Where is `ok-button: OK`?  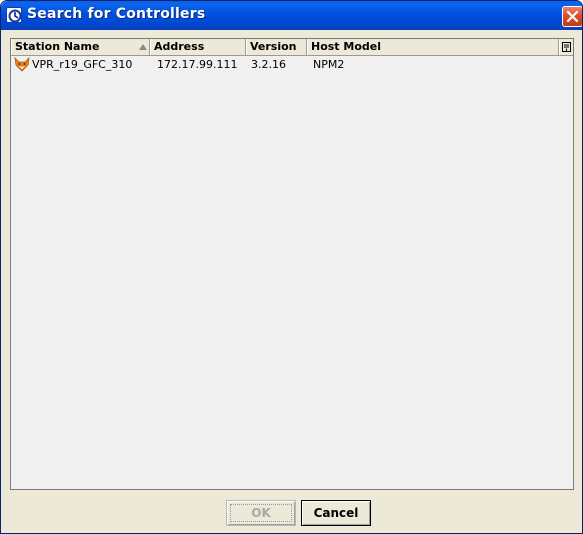
ok-button: OK is located at coordinates (261, 513).